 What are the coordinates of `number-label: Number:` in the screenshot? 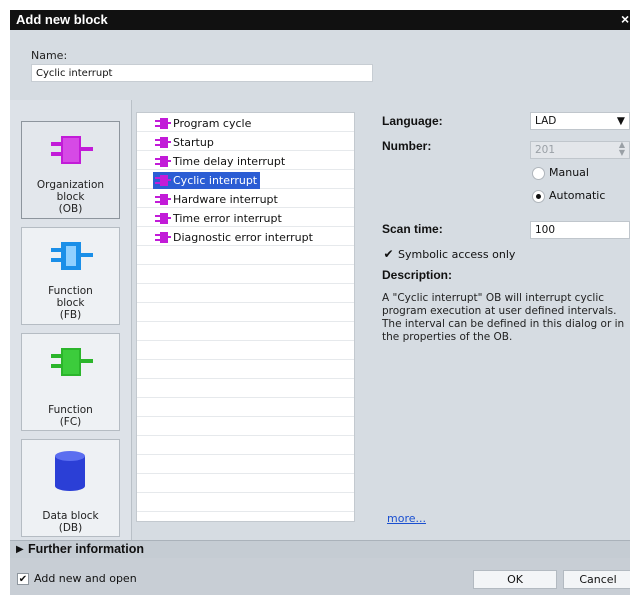 It's located at (407, 146).